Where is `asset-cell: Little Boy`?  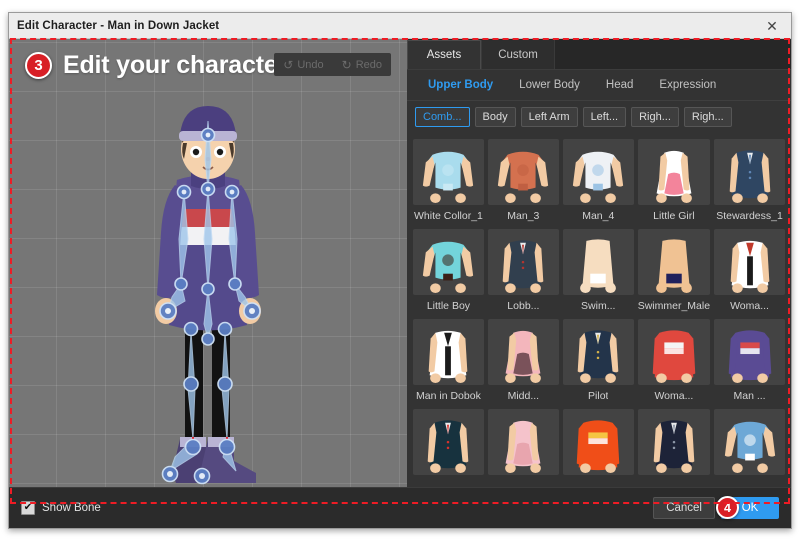
asset-cell: Little Boy is located at coordinates (448, 272).